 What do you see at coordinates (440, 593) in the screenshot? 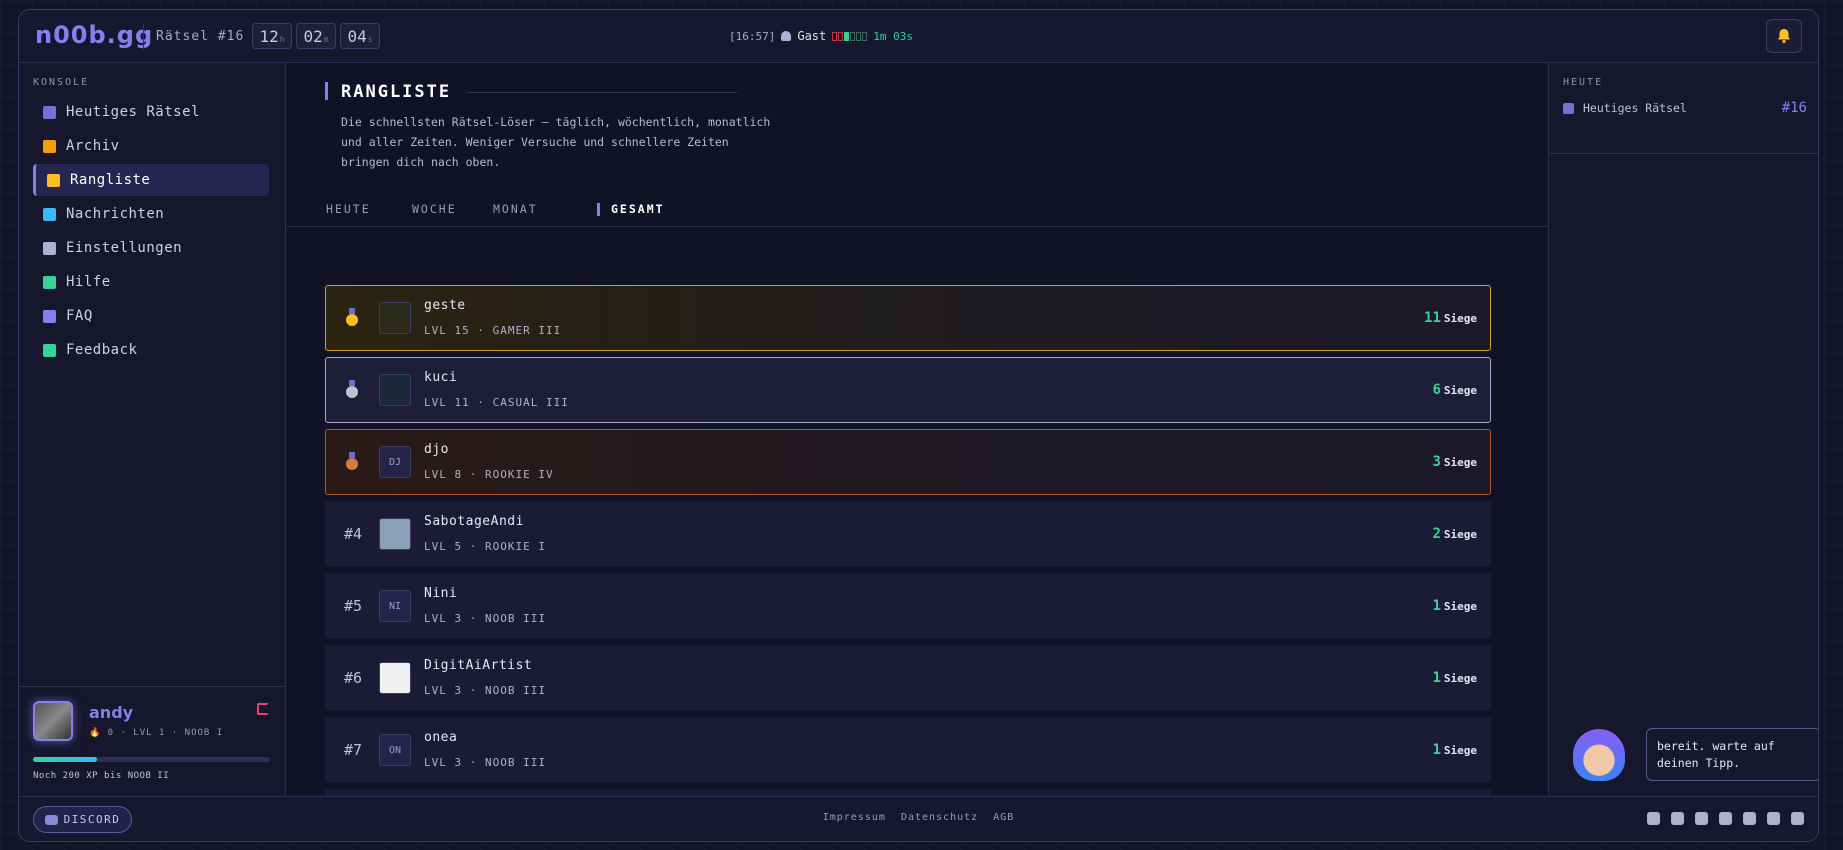
I see `player-name: Nini` at bounding box center [440, 593].